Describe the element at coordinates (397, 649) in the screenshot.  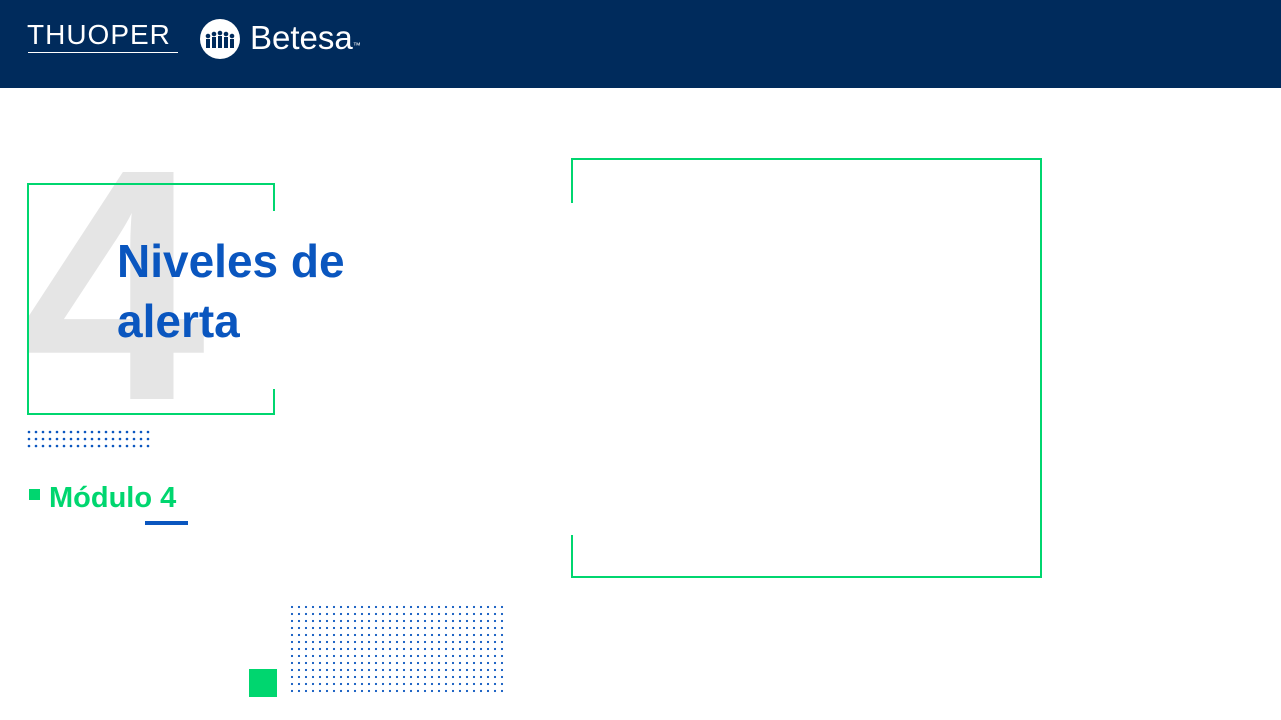
I see `dot-pattern-large` at that location.